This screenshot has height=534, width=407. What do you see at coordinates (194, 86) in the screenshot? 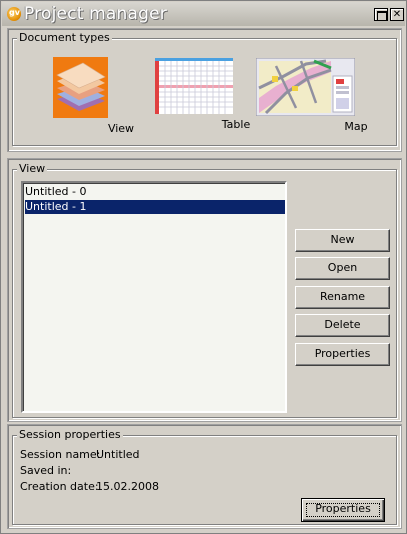
I see `table-grid-icon` at bounding box center [194, 86].